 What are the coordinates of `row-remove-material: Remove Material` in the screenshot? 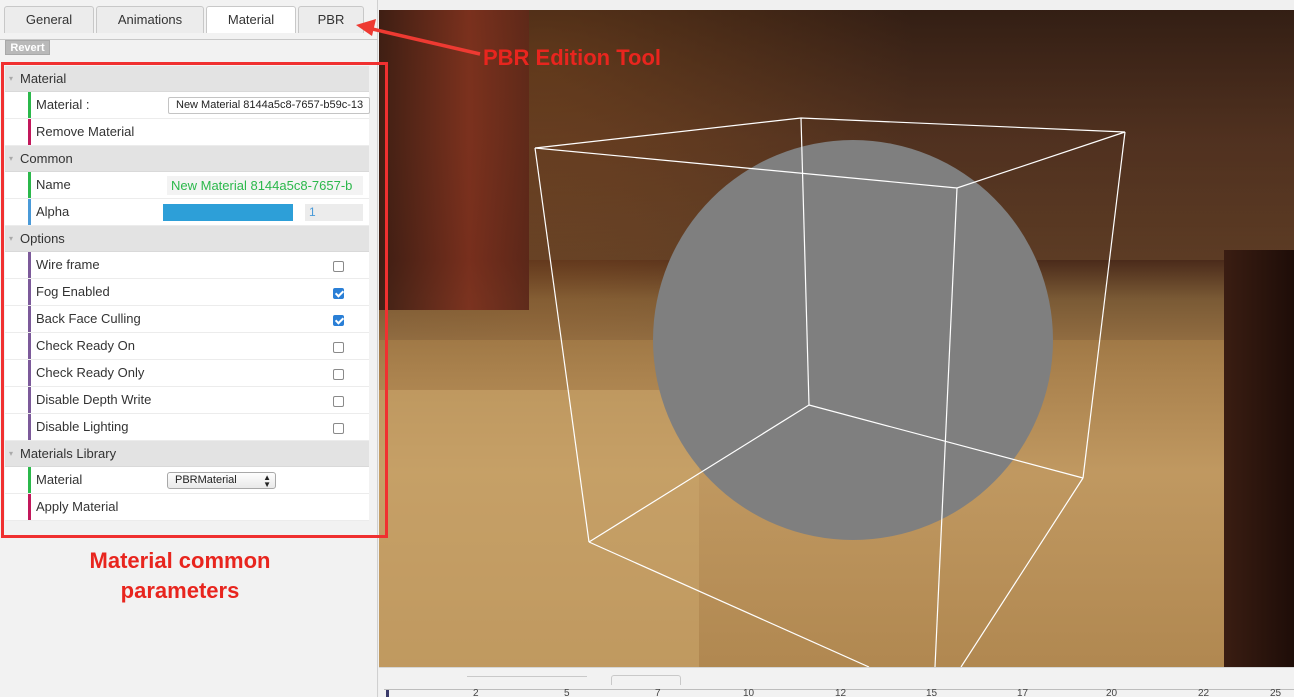 It's located at (187, 132).